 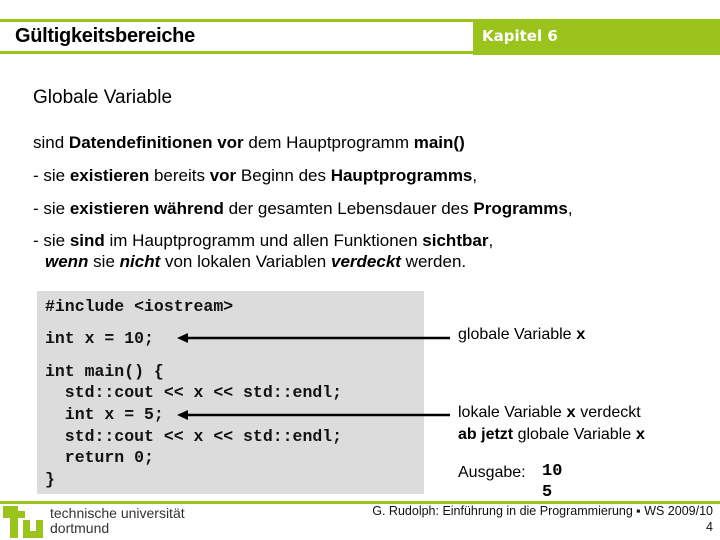 I want to click on arrow-global-var, so click(x=313, y=338).